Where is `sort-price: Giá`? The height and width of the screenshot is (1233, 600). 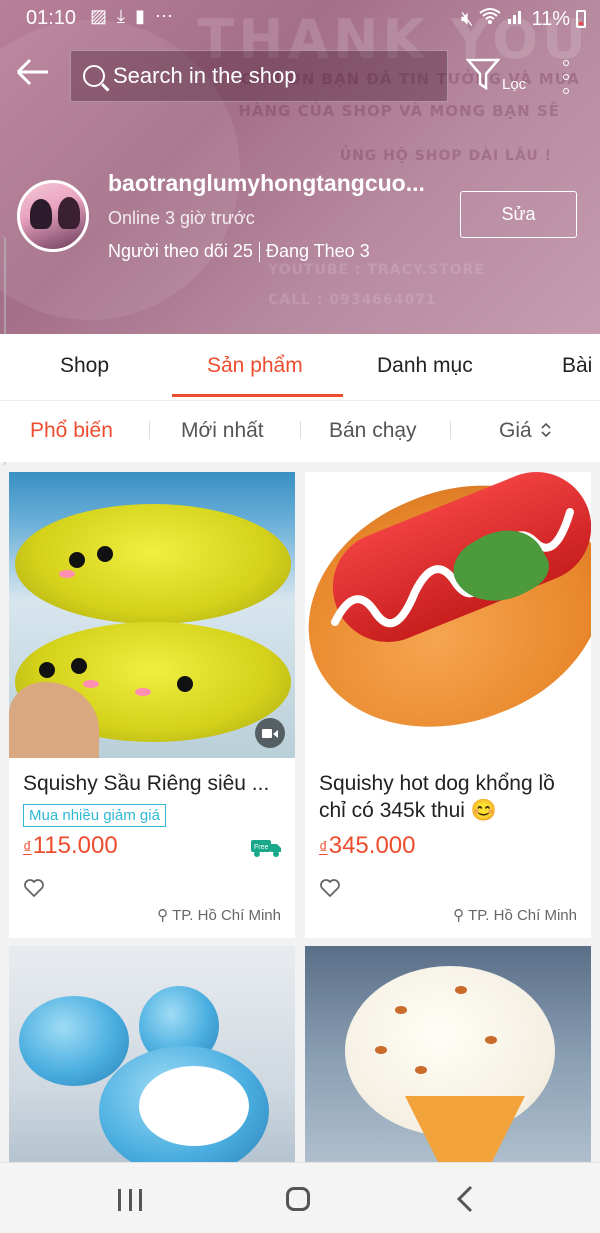
sort-price: Giá is located at coordinates (525, 431).